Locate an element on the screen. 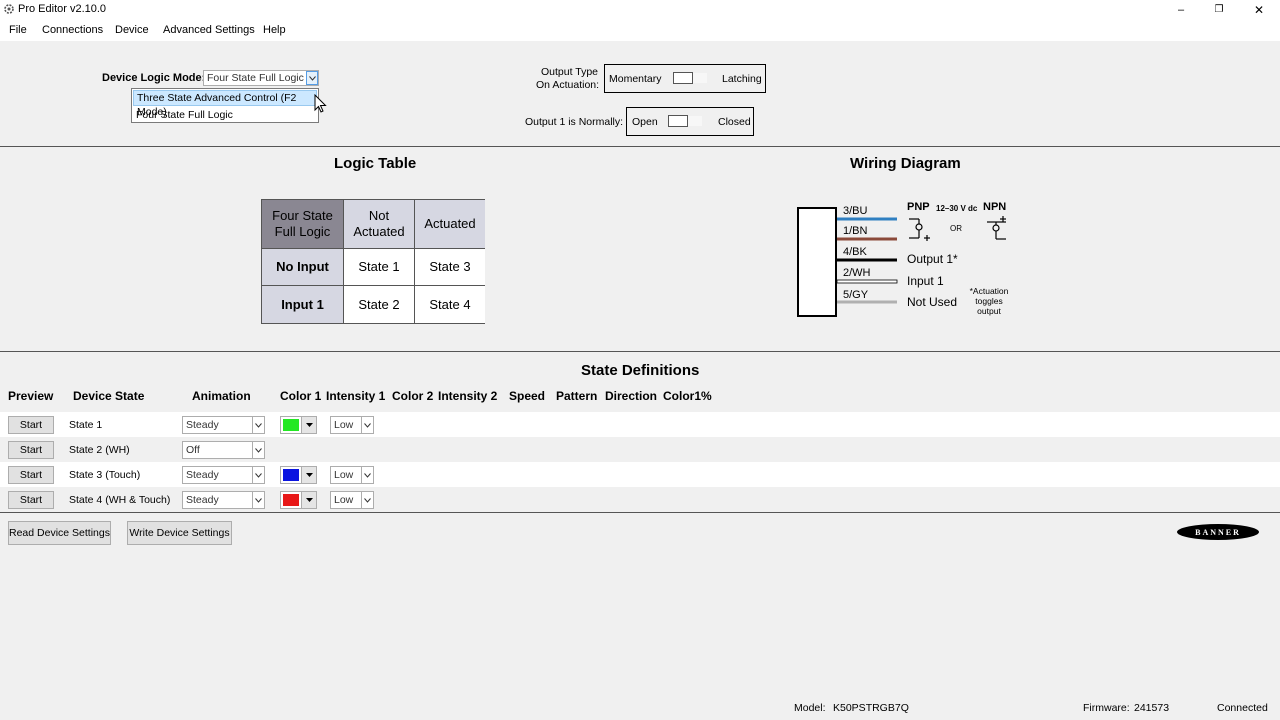 The image size is (1280, 720). header-pattern: Pattern is located at coordinates (577, 396).